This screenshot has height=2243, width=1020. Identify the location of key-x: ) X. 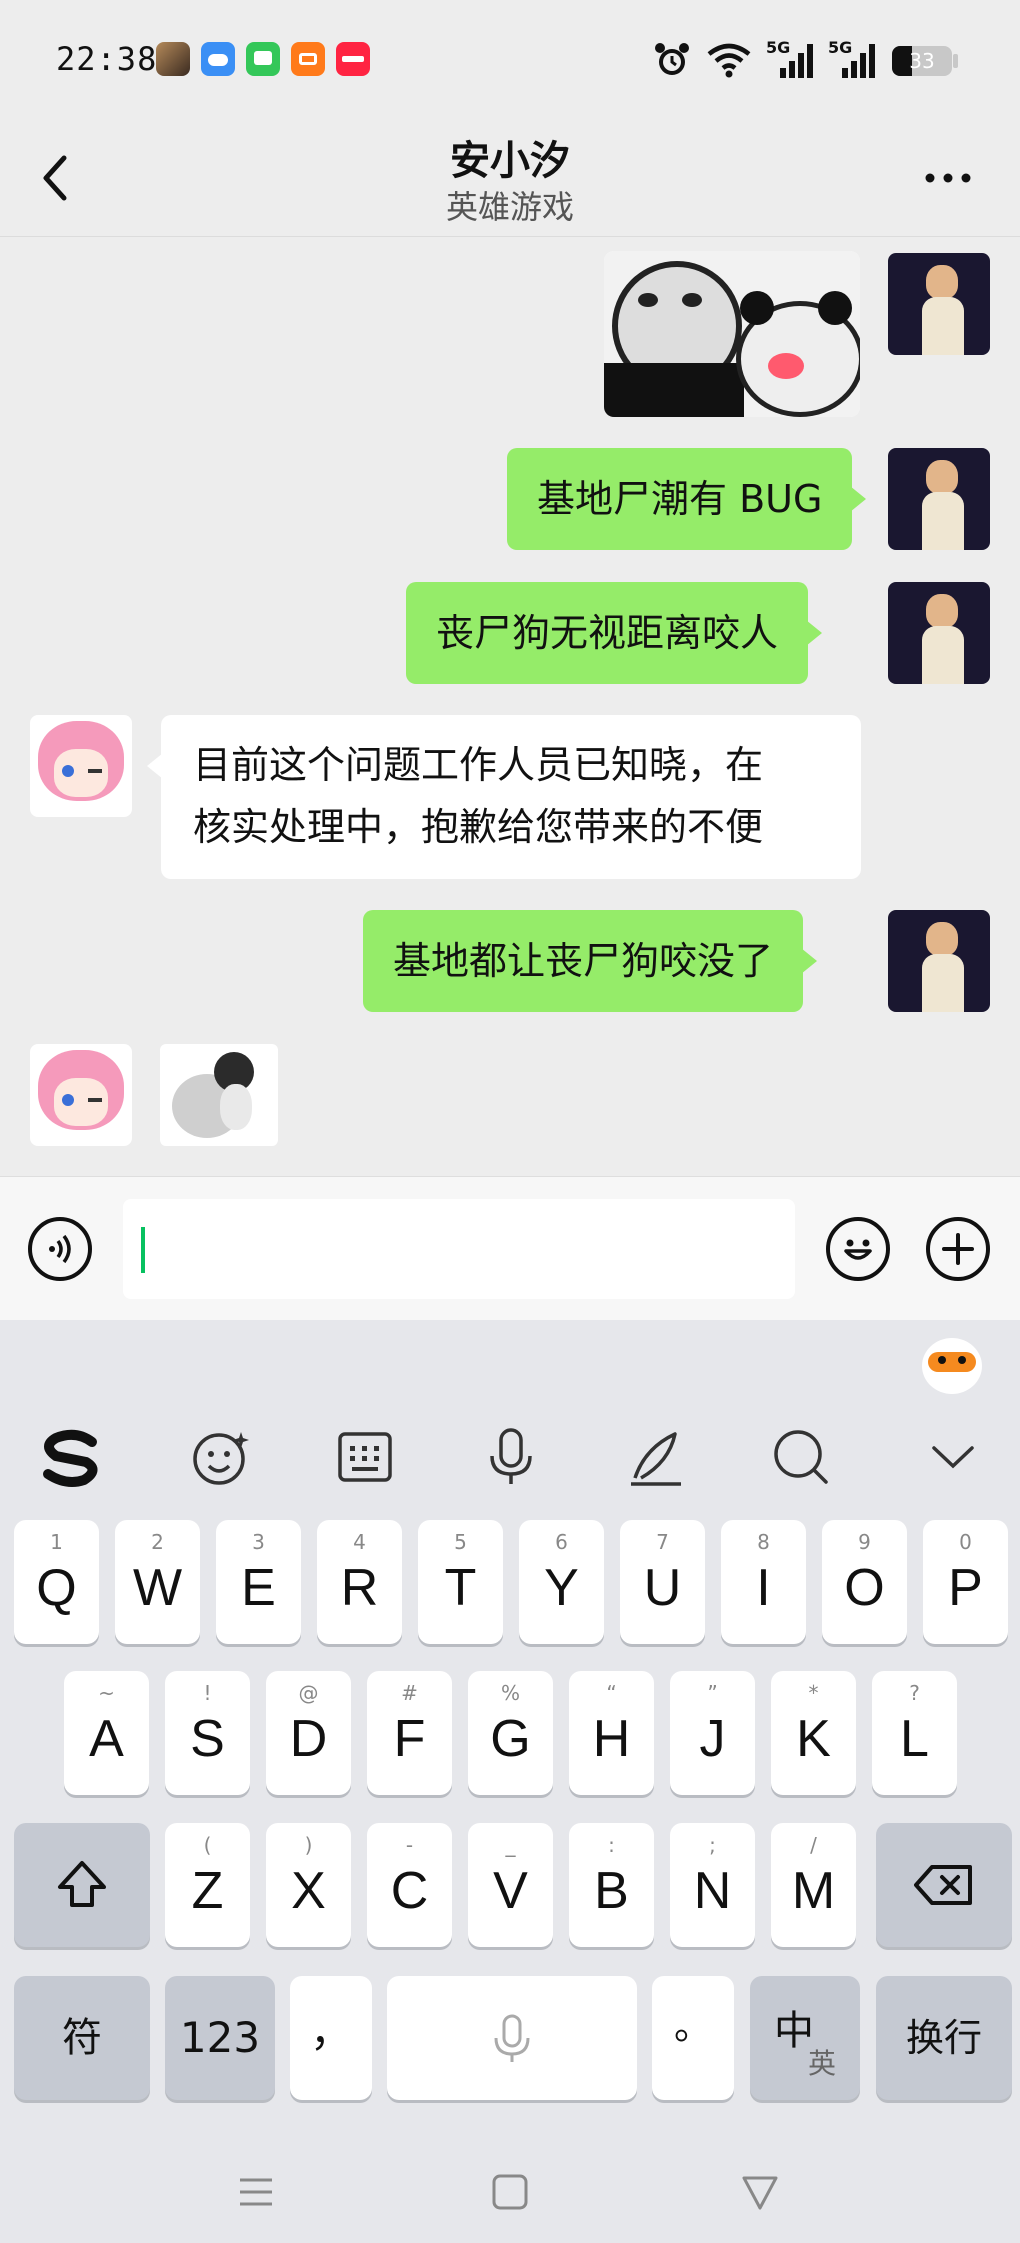
(308, 1885).